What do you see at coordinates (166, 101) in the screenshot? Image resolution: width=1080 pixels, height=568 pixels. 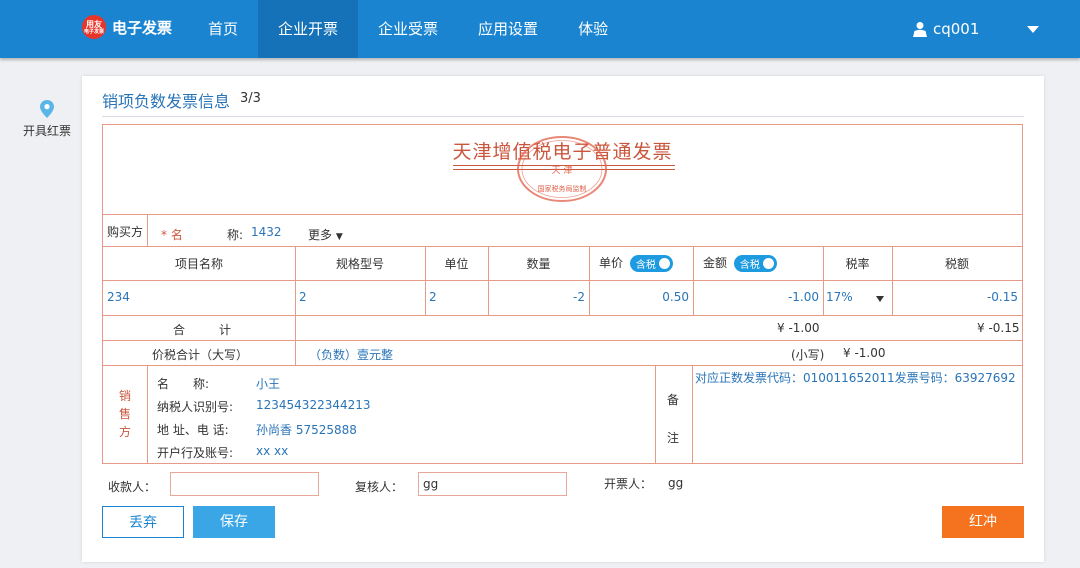 I see `page-title: 销项负数发票信息` at bounding box center [166, 101].